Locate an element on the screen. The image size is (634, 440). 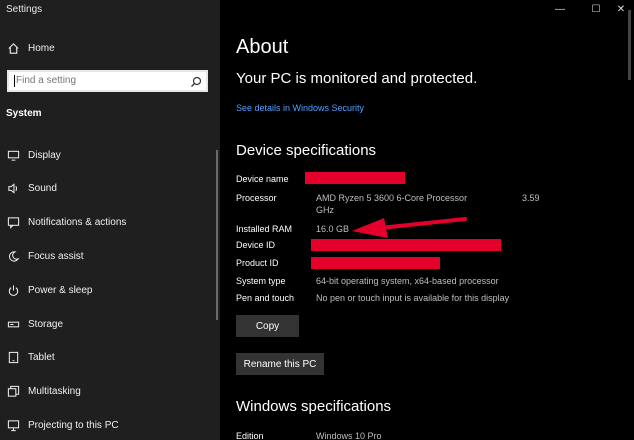
moon-icon is located at coordinates (13, 256).